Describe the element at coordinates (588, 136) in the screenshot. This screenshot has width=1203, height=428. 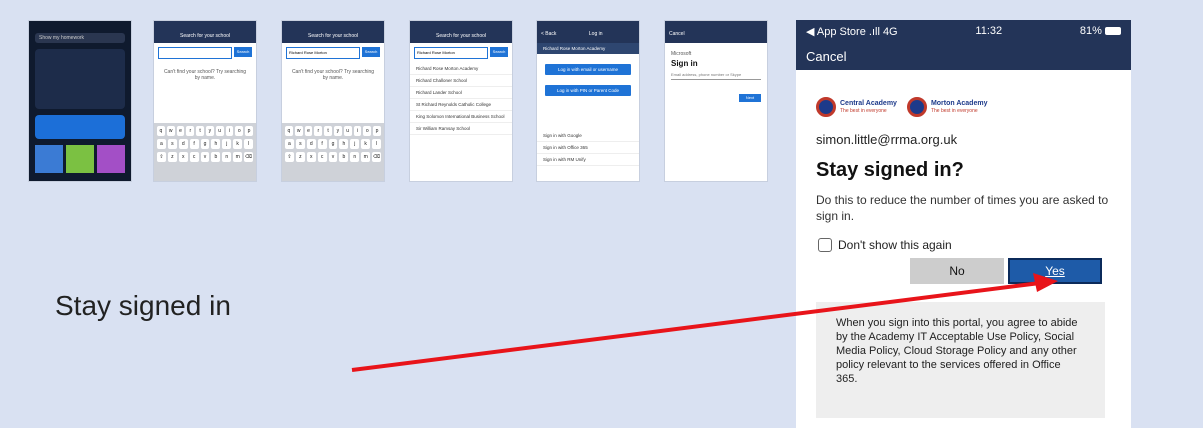
I see `sign-in-google: Sign in with Google` at that location.